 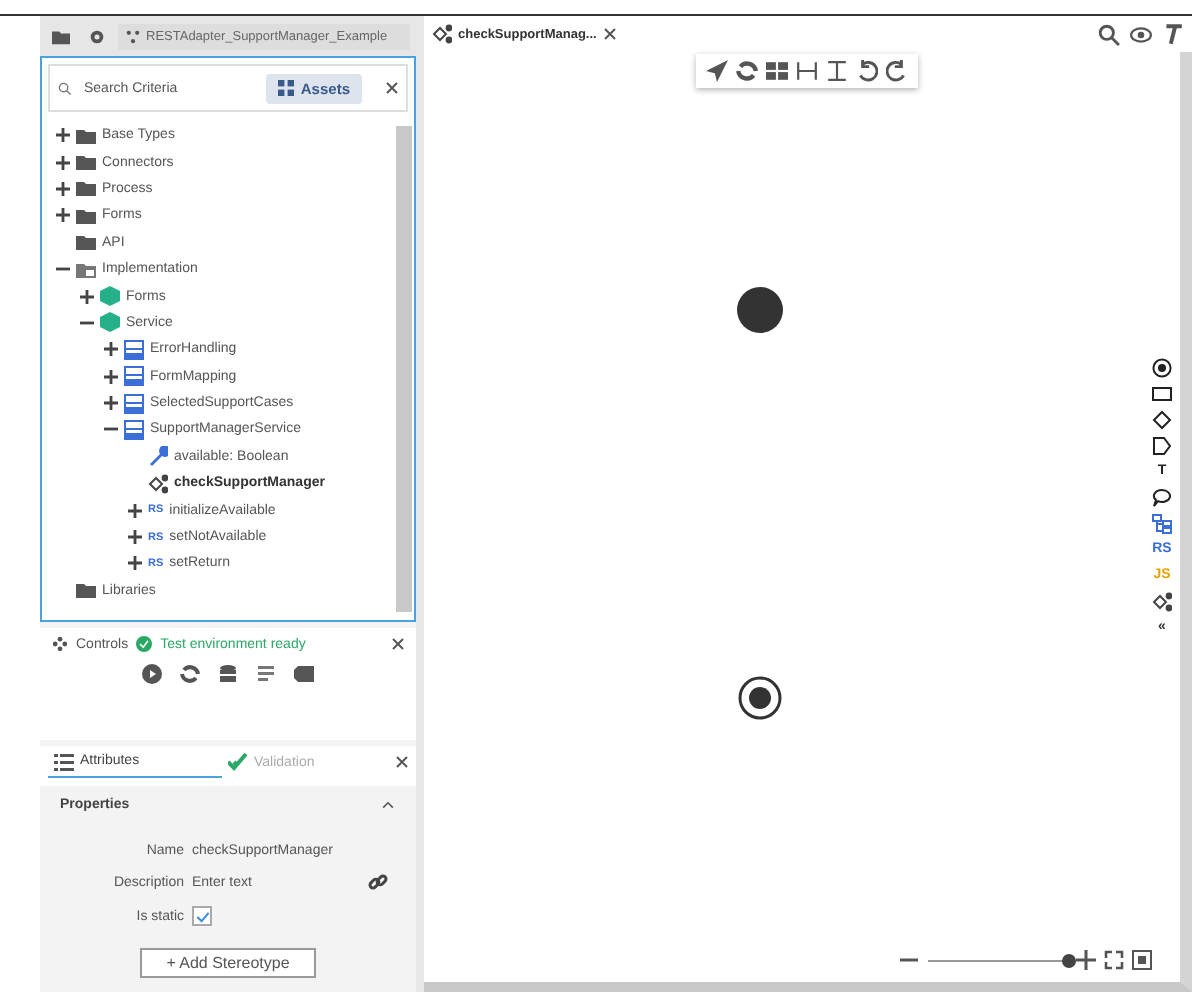 What do you see at coordinates (717, 71) in the screenshot?
I see `pointer-icon` at bounding box center [717, 71].